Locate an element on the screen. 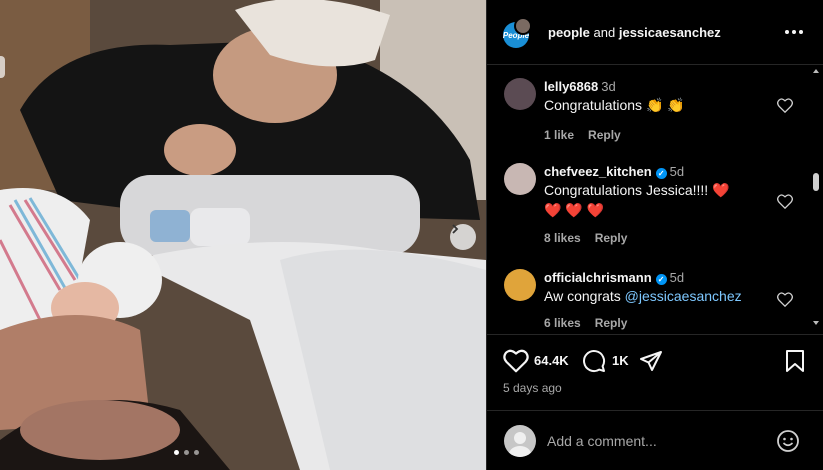  header-usernames: people and jessicaesanchez is located at coordinates (634, 32).